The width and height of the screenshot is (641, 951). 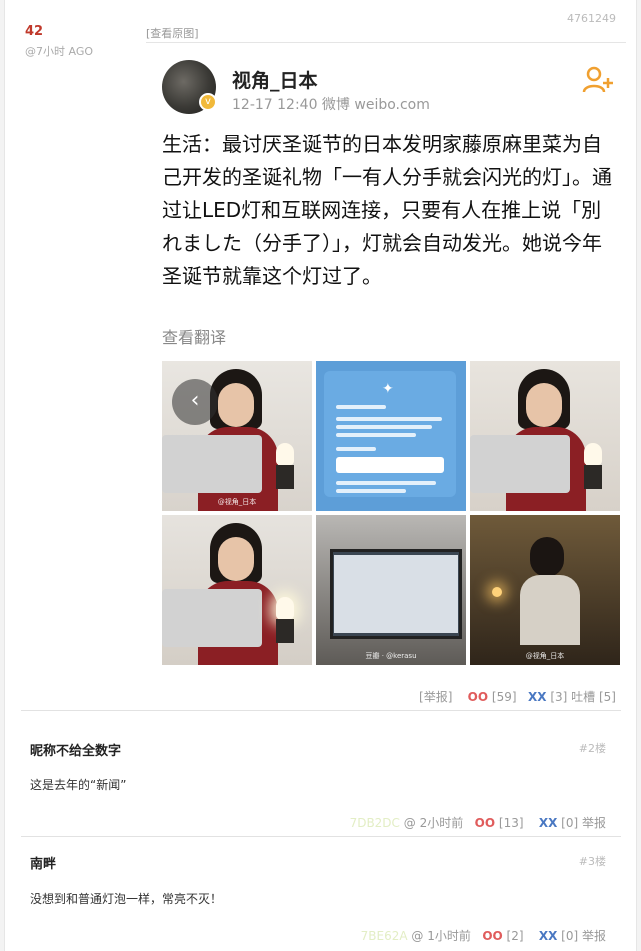 I want to click on post-number: 42, so click(x=34, y=31).